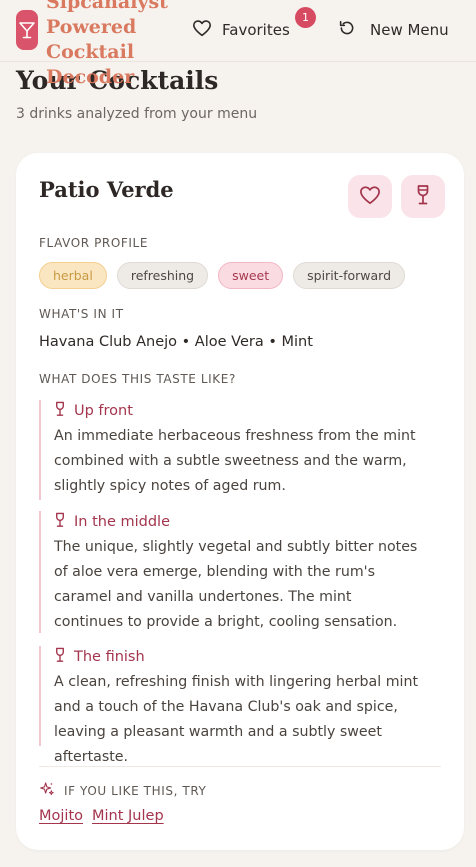 The height and width of the screenshot is (867, 476). What do you see at coordinates (305, 17) in the screenshot?
I see `favorites-count-badge: 1` at bounding box center [305, 17].